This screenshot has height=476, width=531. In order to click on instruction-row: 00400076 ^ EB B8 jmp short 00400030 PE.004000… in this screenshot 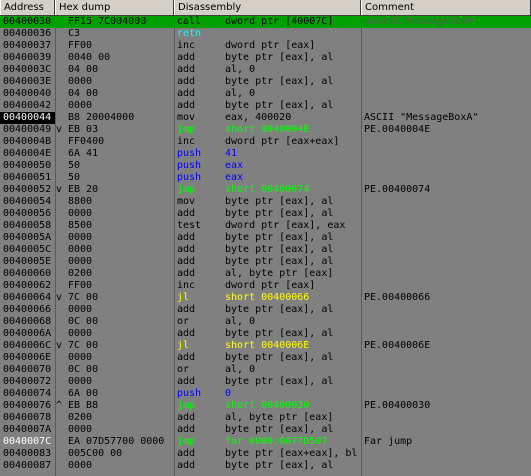, I will do `click(265, 406)`.